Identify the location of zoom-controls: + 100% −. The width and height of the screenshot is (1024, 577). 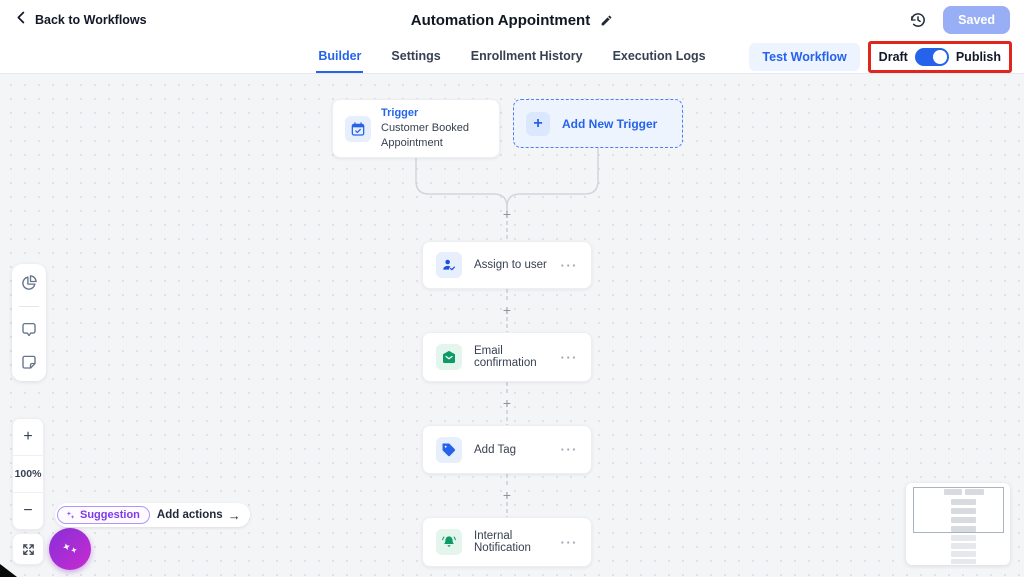
(28, 474).